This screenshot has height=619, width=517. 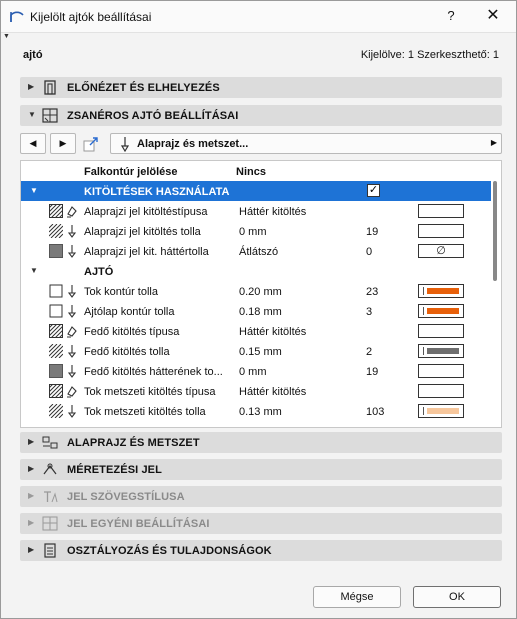 What do you see at coordinates (372, 292) in the screenshot?
I see `pen-number: 23` at bounding box center [372, 292].